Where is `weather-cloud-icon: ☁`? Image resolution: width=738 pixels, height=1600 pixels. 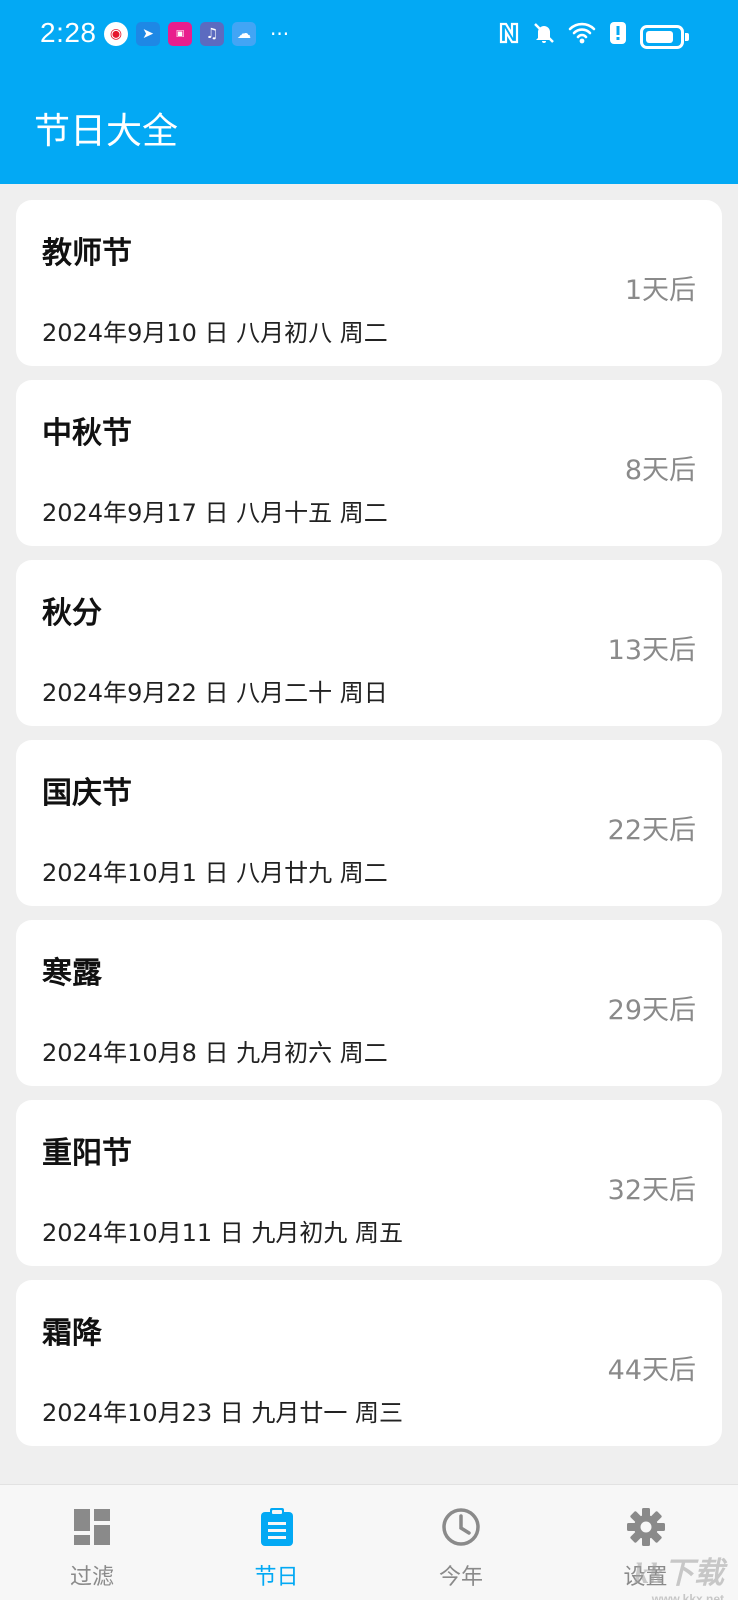 weather-cloud-icon: ☁ is located at coordinates (244, 34).